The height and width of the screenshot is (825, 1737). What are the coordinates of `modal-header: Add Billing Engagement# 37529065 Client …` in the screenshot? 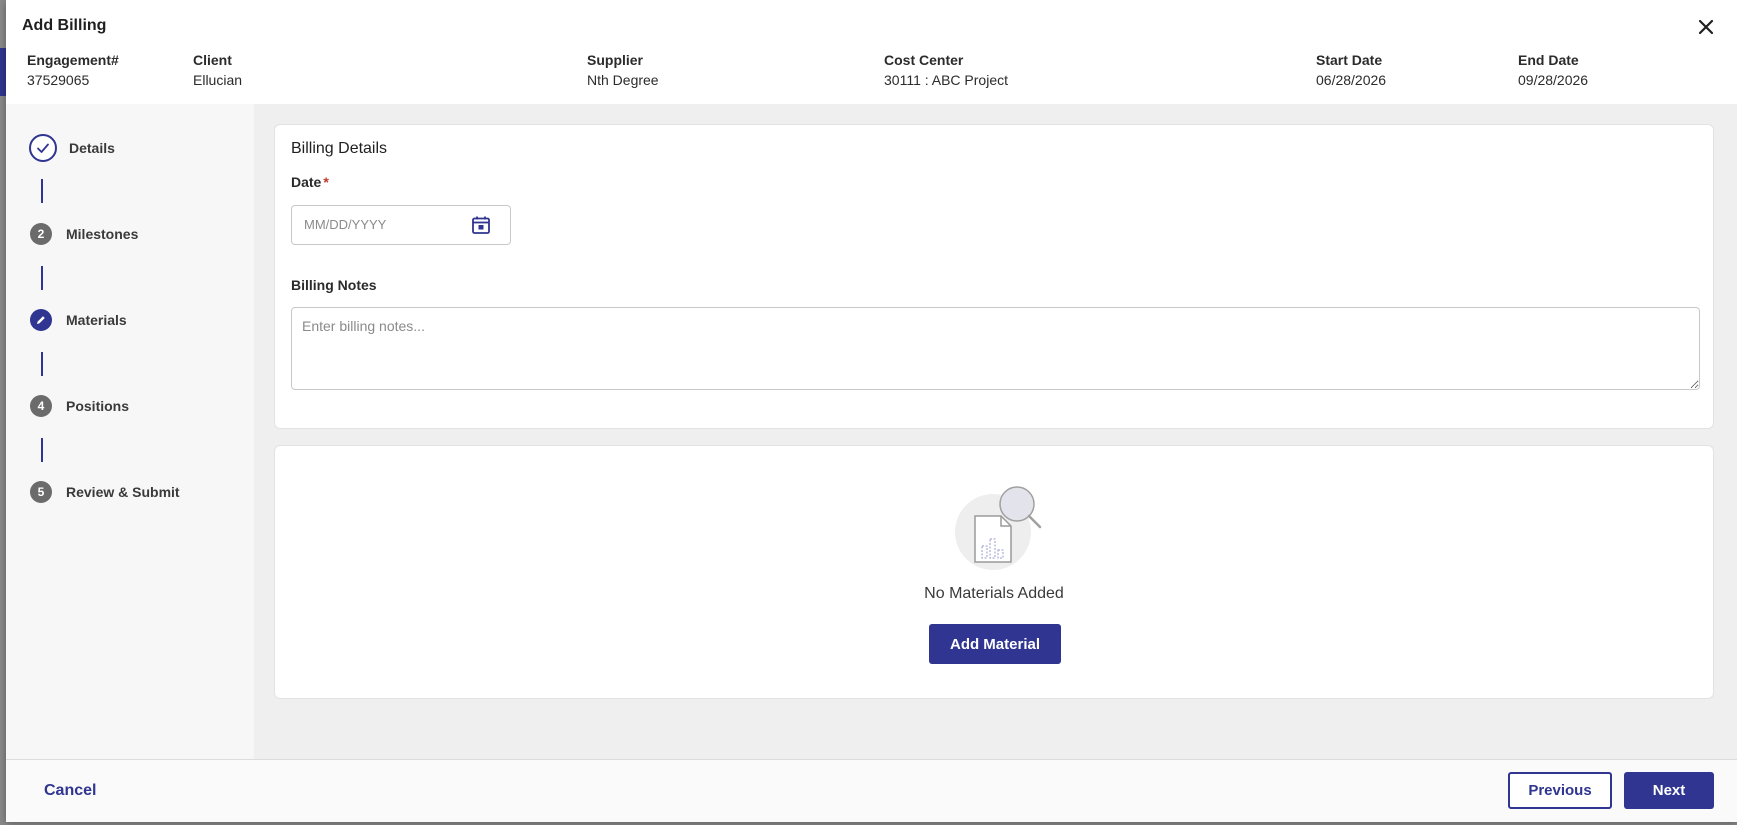 It's located at (871, 52).